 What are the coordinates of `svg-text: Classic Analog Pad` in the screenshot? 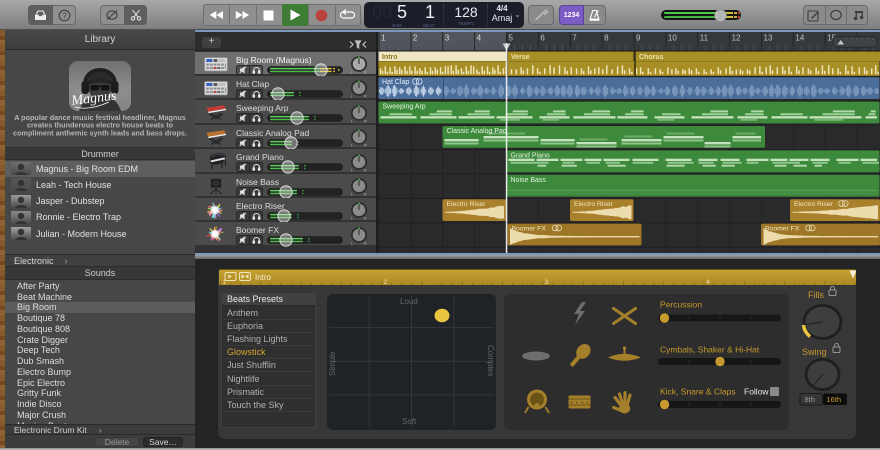 It's located at (477, 131).